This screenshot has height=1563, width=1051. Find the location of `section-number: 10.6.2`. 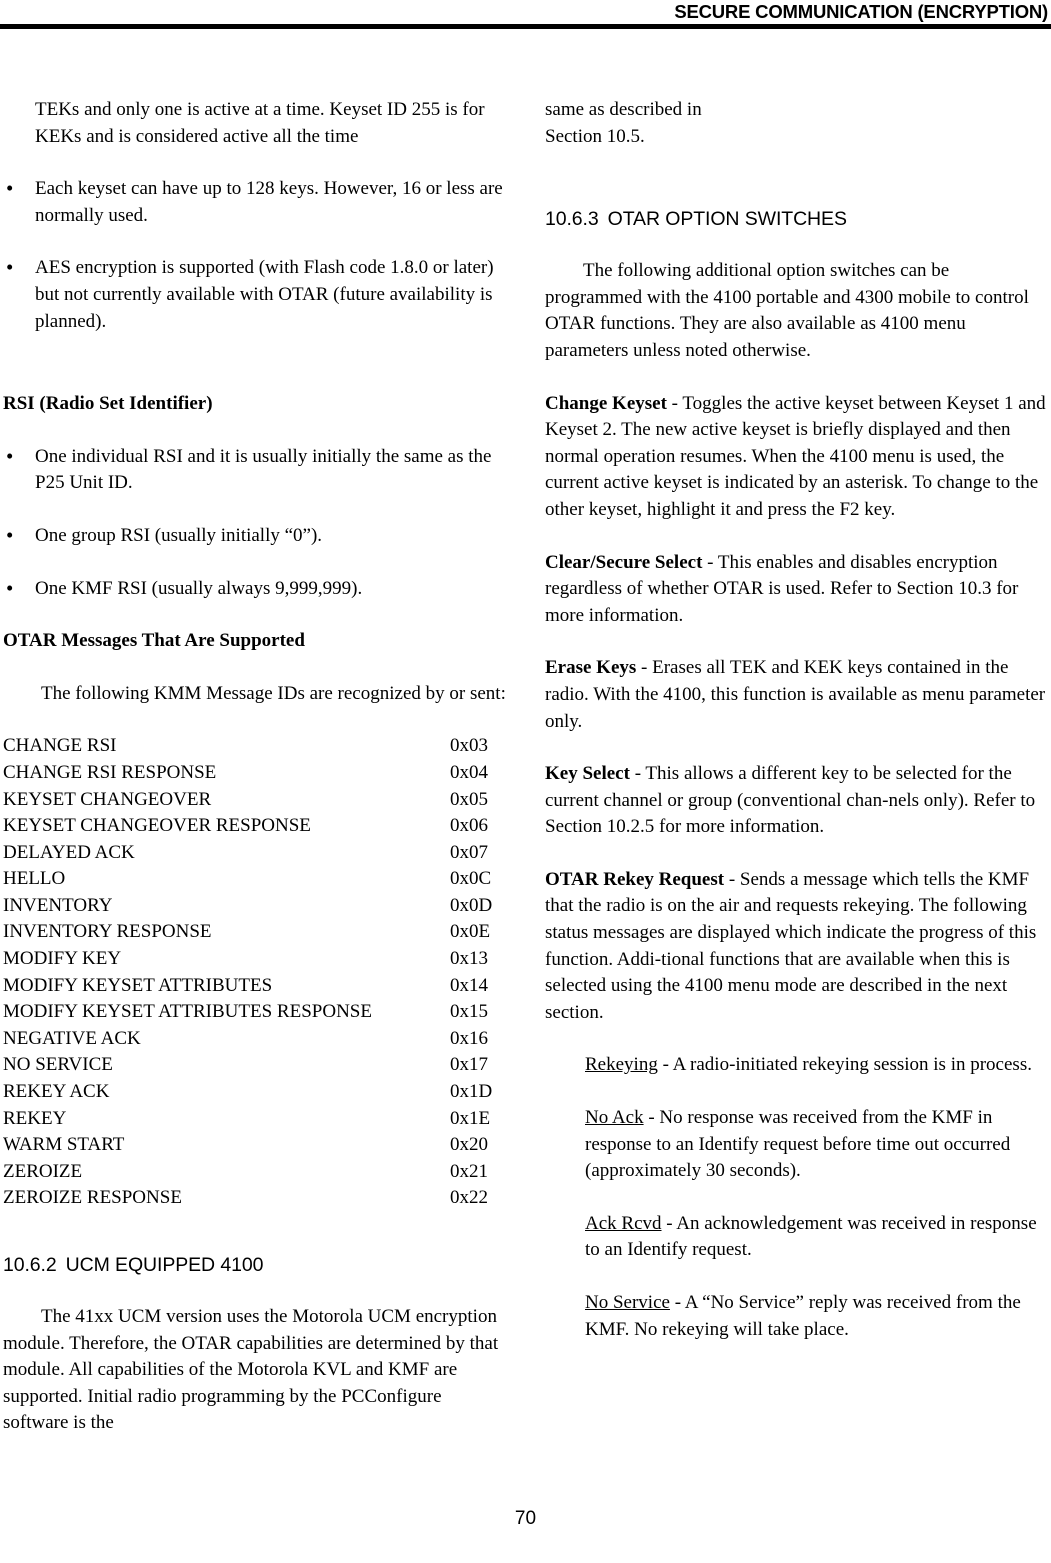

section-number: 10.6.2 is located at coordinates (30, 1265).